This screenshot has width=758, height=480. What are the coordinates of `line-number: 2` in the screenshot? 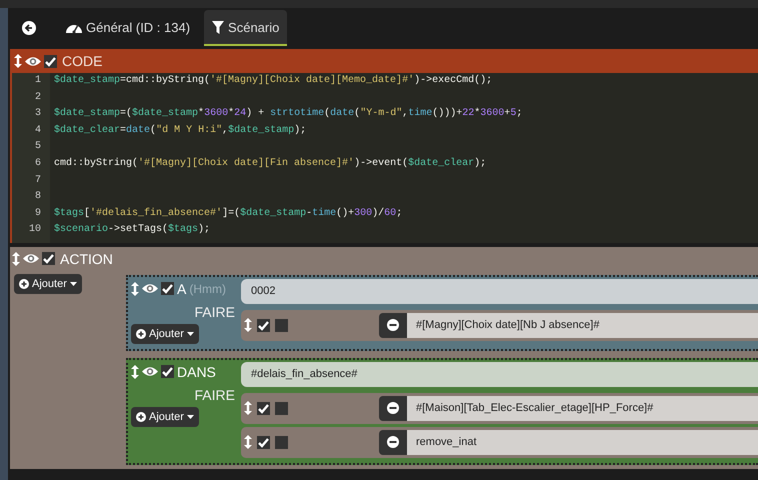 It's located at (38, 98).